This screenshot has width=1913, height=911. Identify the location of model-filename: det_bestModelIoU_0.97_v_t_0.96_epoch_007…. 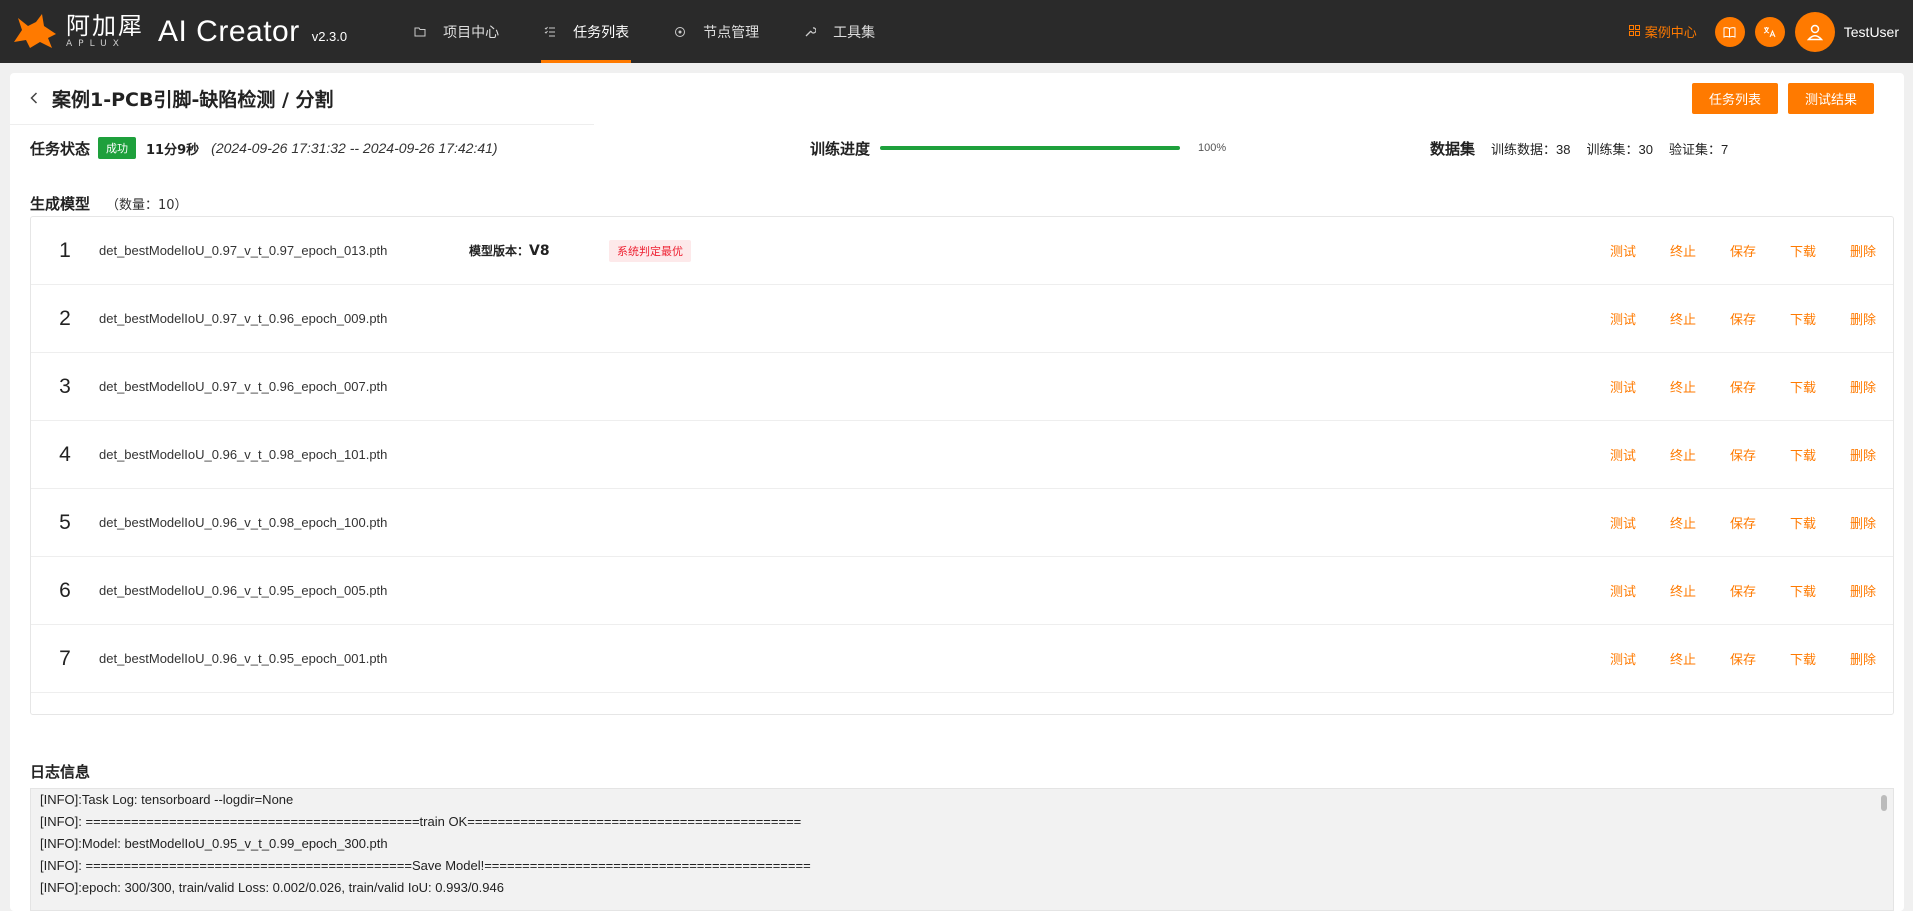
(243, 386).